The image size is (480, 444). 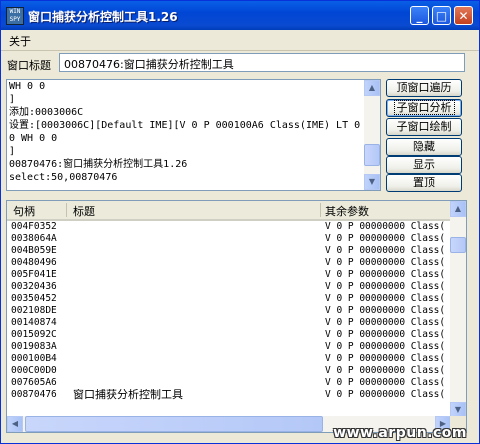 What do you see at coordinates (229, 395) in the screenshot?
I see `table-row: 00870476 窗口捕获分析控制工具 V 0 P 00000000 Class(` at bounding box center [229, 395].